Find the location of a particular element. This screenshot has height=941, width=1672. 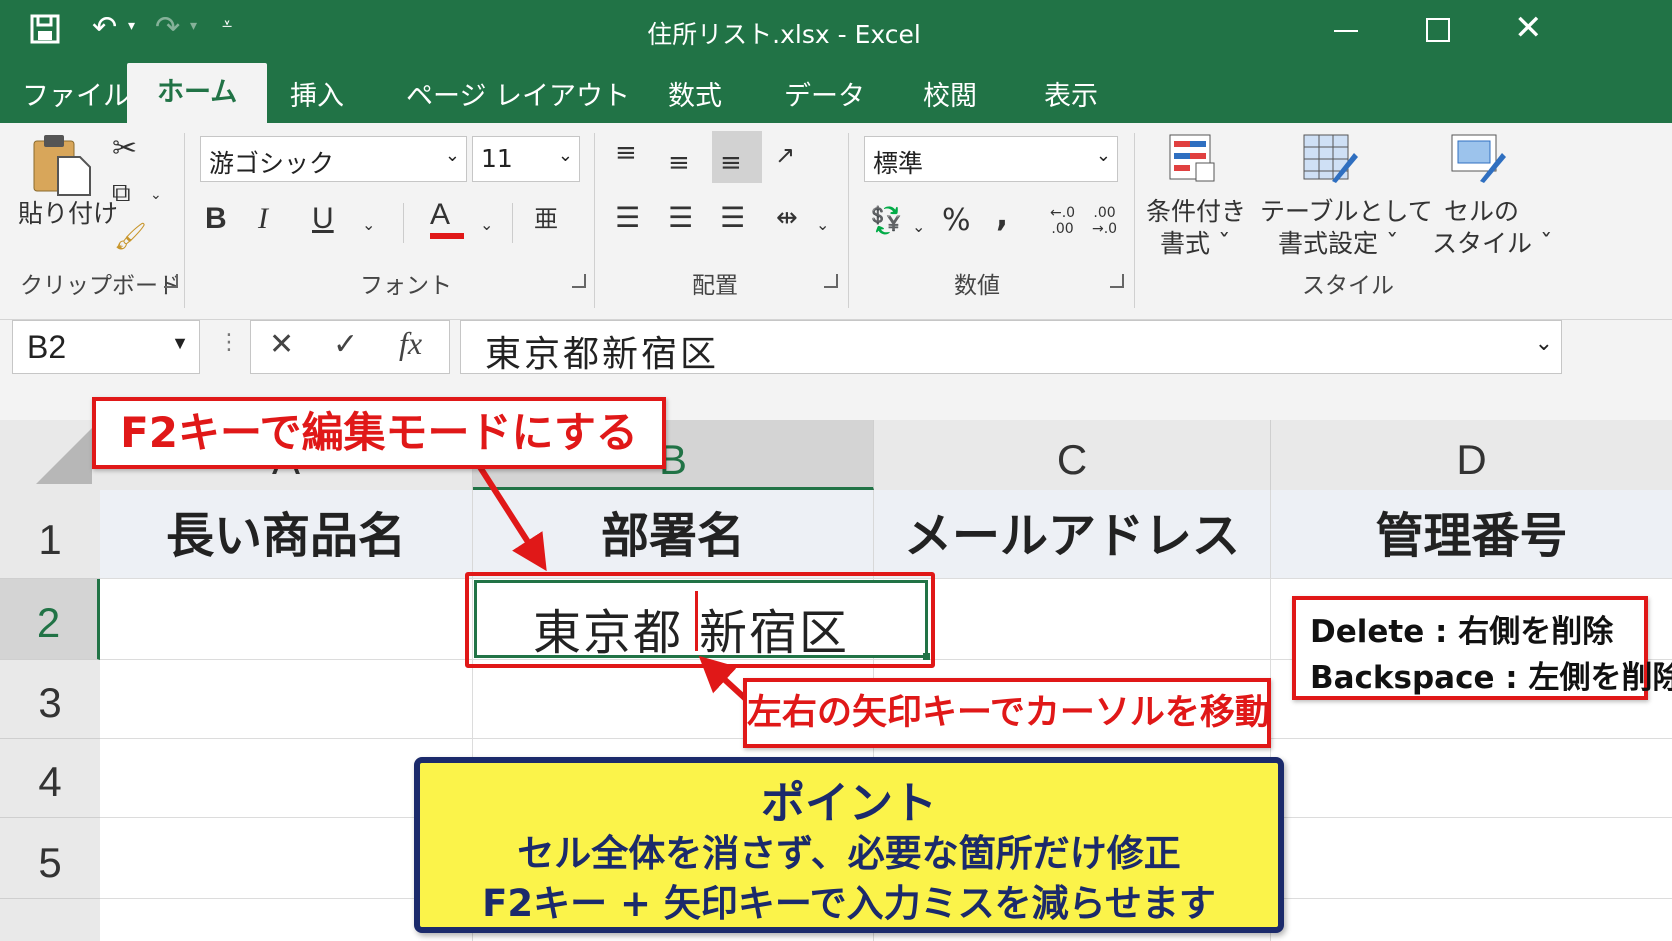

underline-button: U is located at coordinates (323, 219).